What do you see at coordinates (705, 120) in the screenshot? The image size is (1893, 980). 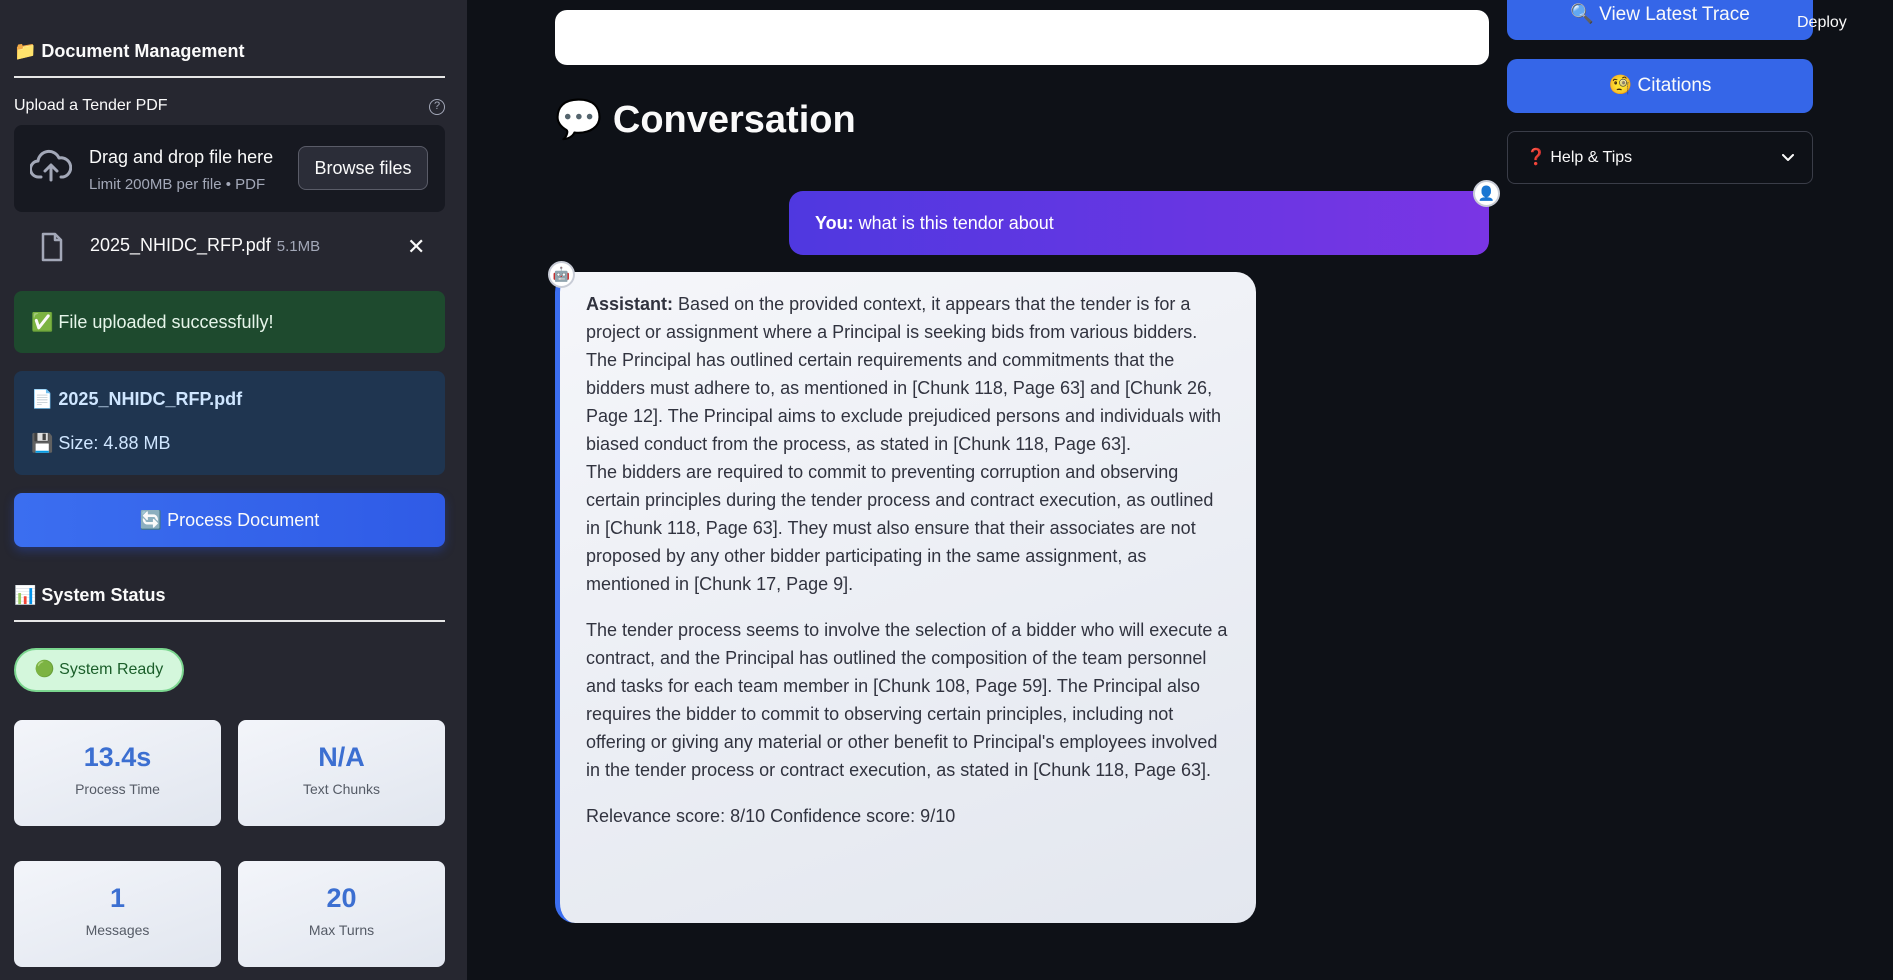 I see `conversation-title: 💬 Conversation` at bounding box center [705, 120].